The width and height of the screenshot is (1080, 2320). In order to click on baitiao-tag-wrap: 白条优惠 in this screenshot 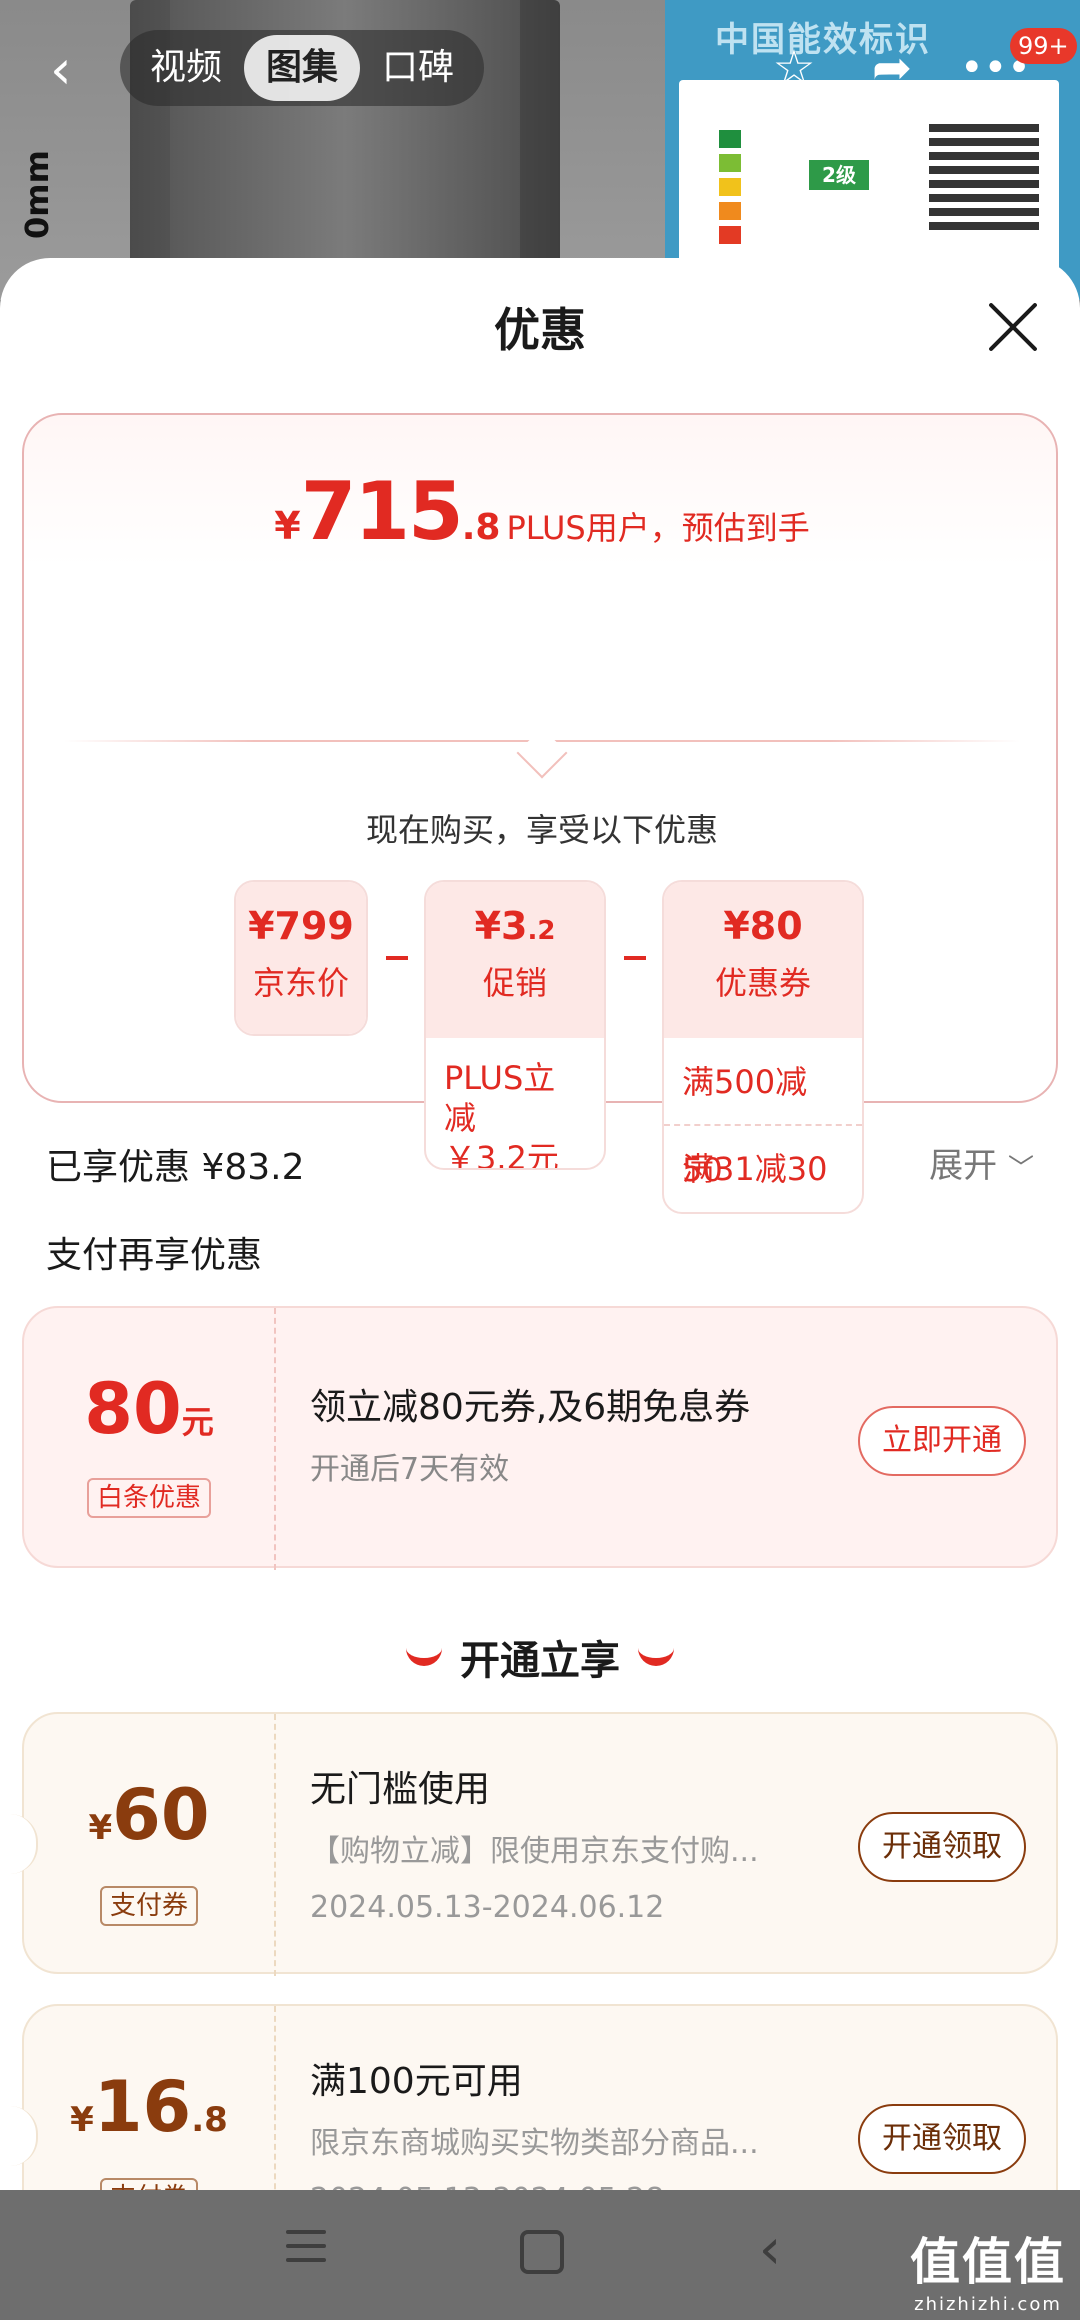, I will do `click(149, 1498)`.